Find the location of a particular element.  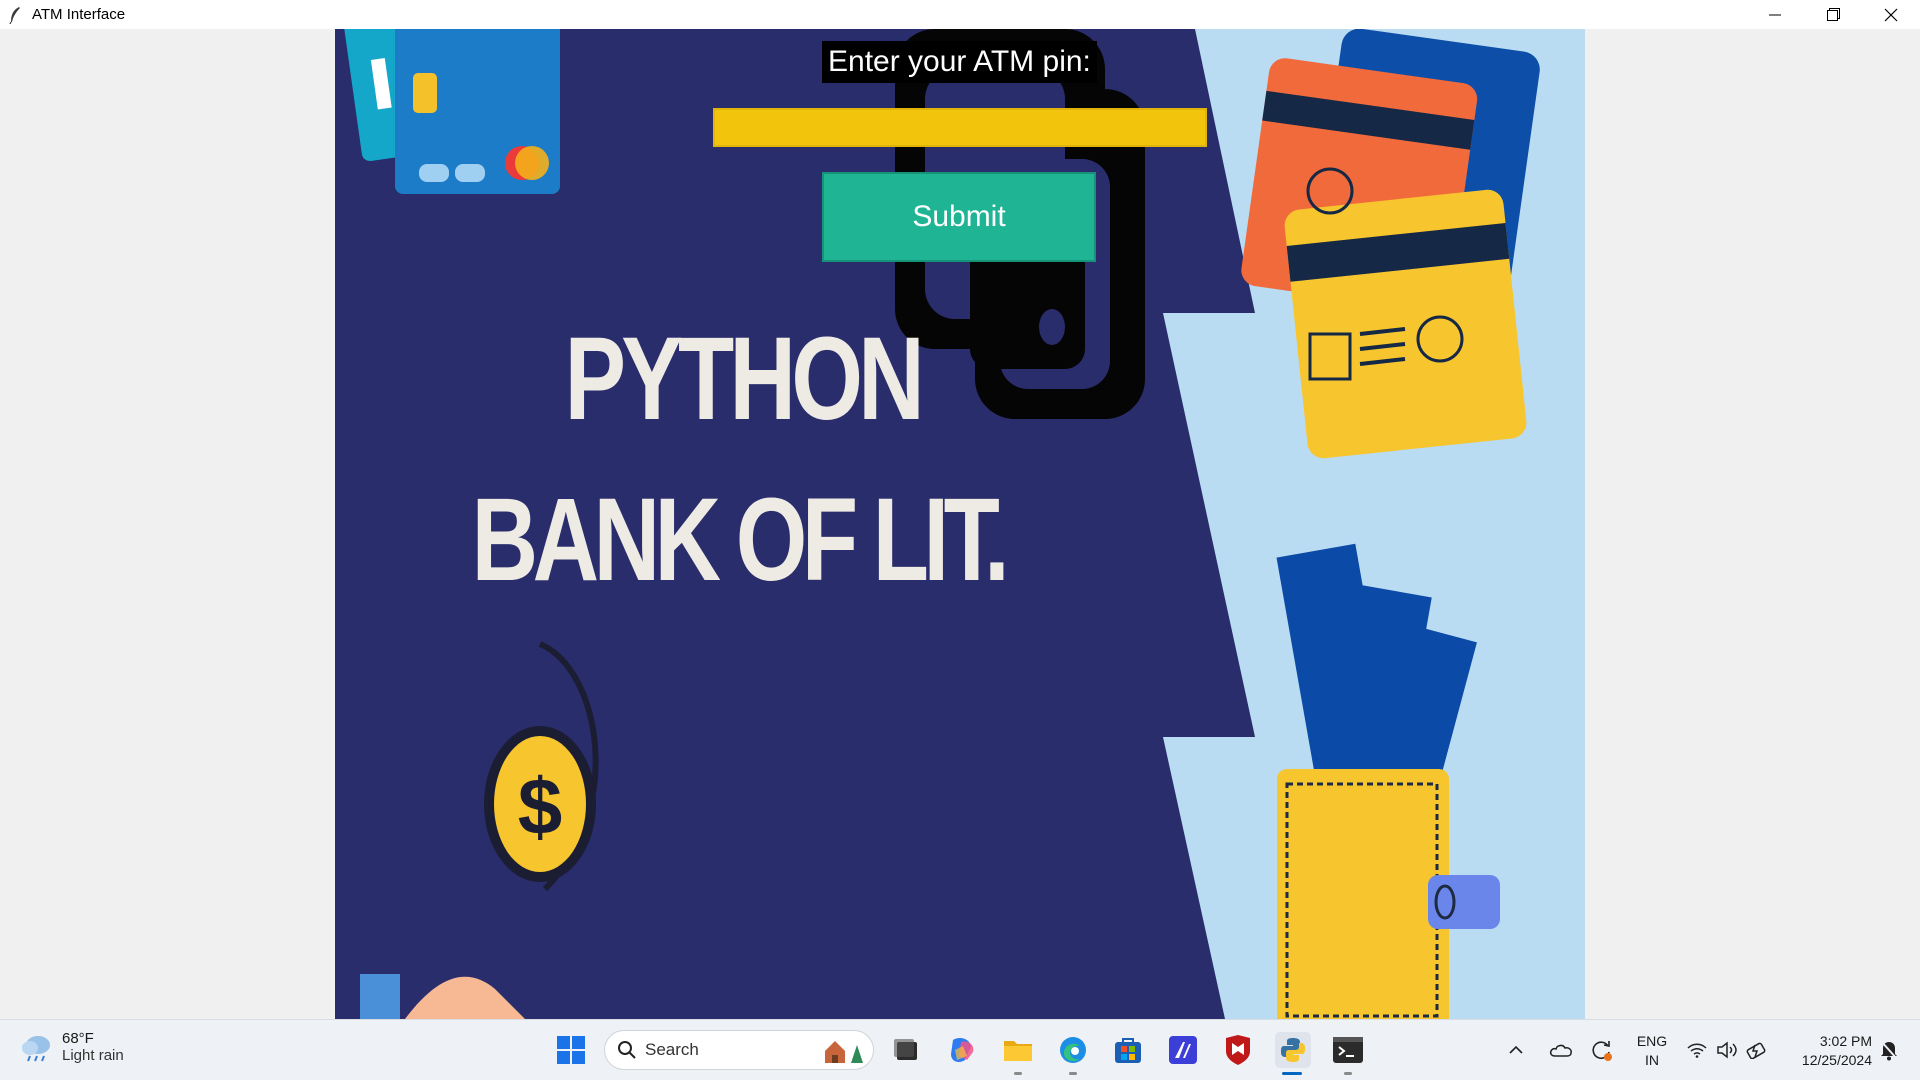

volume-icon is located at coordinates (1727, 1050).